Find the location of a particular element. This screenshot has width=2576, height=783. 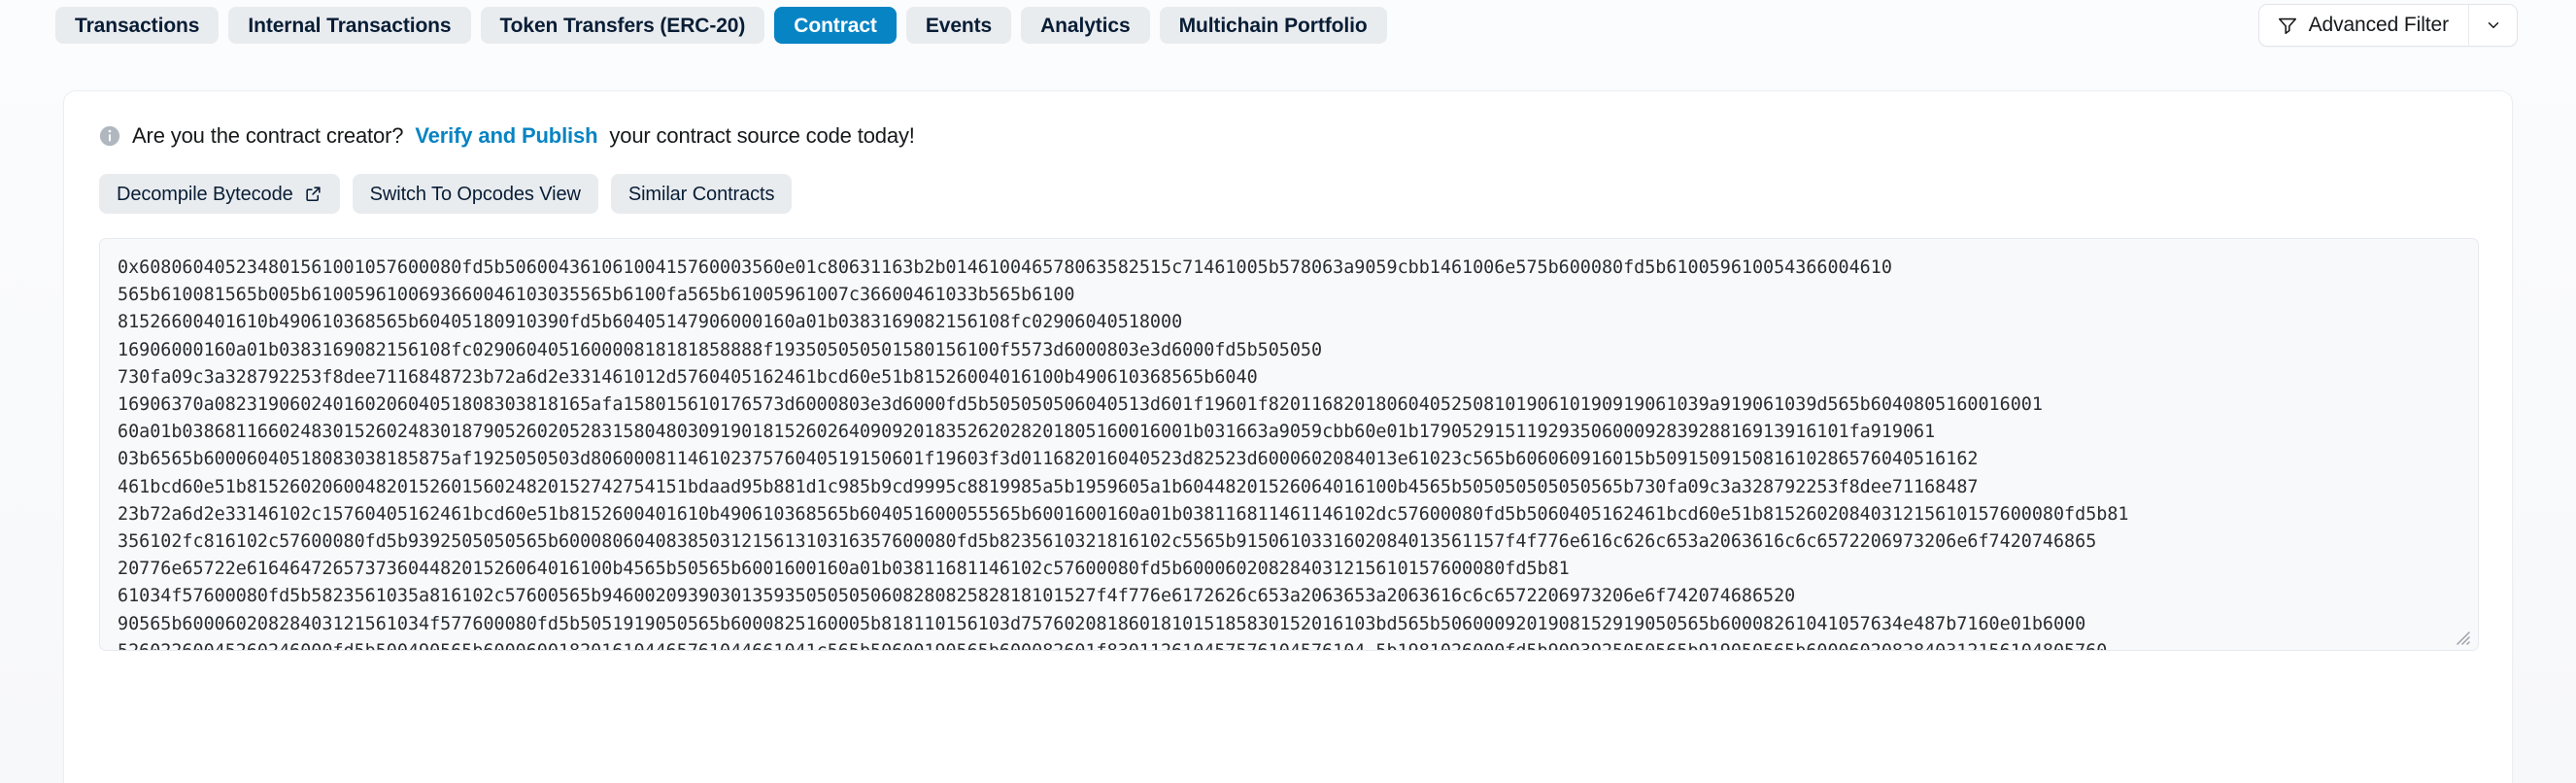

external-link-icon is located at coordinates (313, 194).